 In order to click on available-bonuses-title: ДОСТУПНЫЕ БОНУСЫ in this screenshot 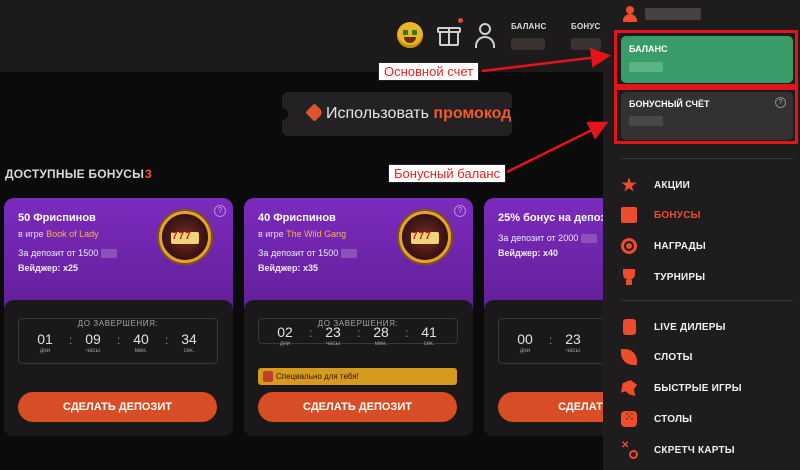, I will do `click(75, 174)`.